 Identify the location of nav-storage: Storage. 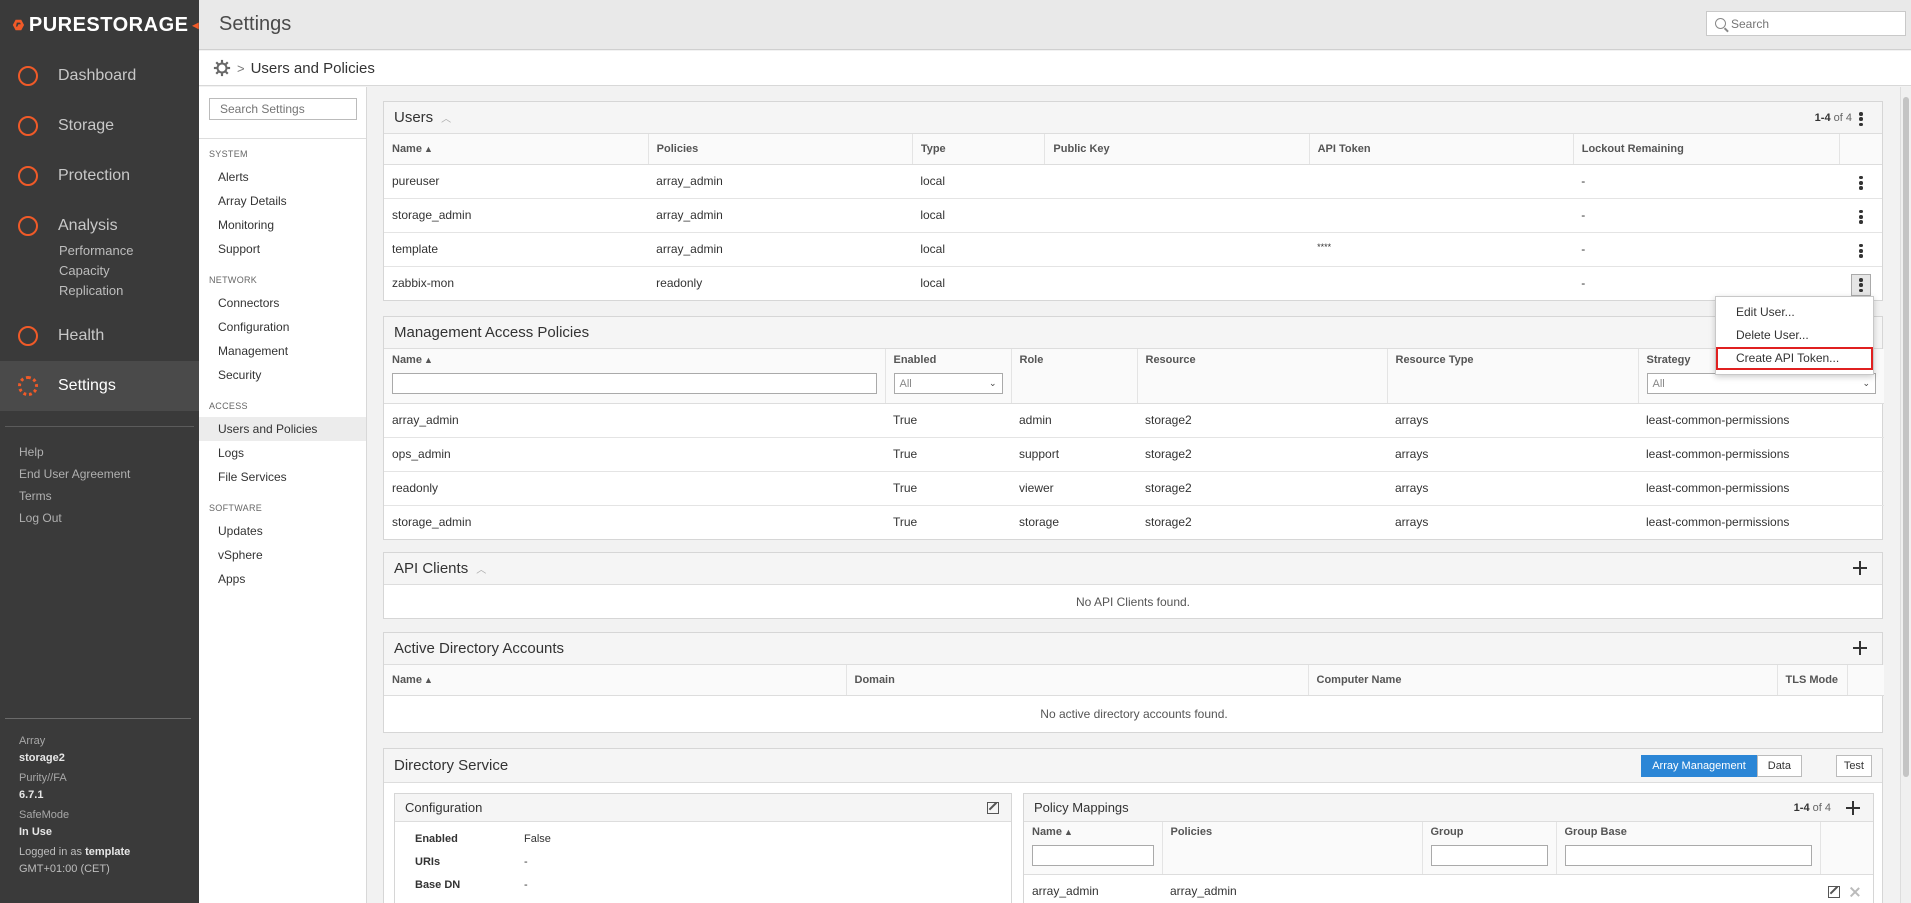
(99, 126).